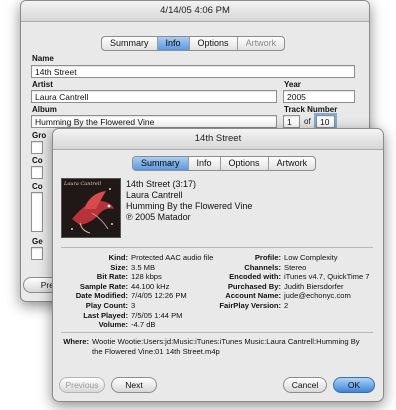 The image size is (396, 410). I want to click on partial-label-genre: Ge, so click(37, 241).